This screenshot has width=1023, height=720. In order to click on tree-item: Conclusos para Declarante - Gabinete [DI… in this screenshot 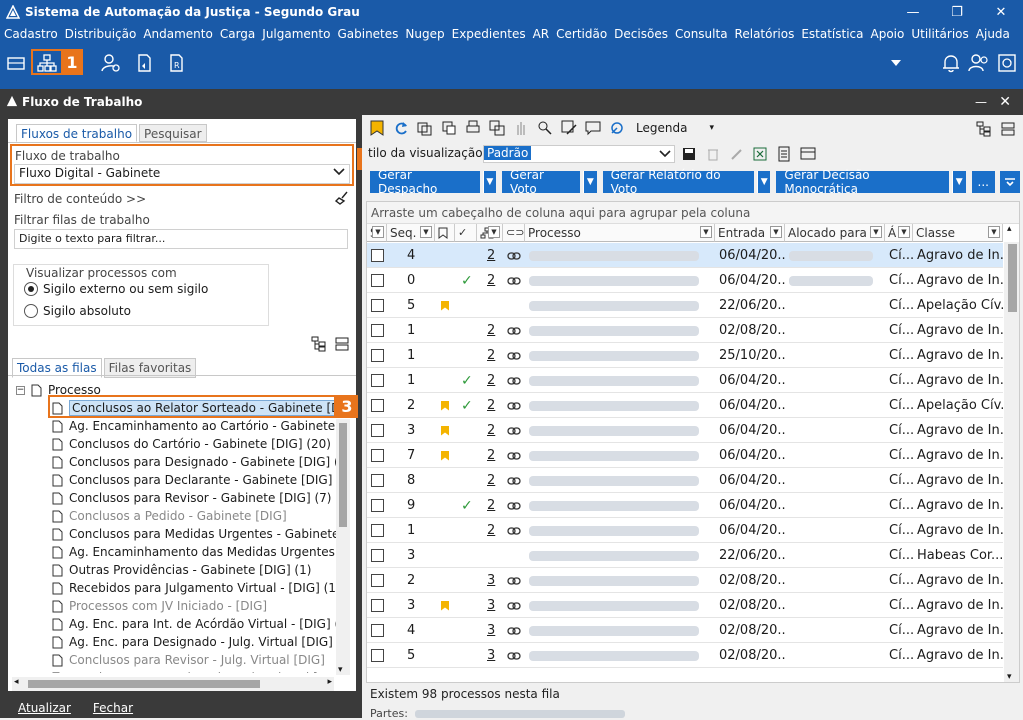, I will do `click(199, 480)`.